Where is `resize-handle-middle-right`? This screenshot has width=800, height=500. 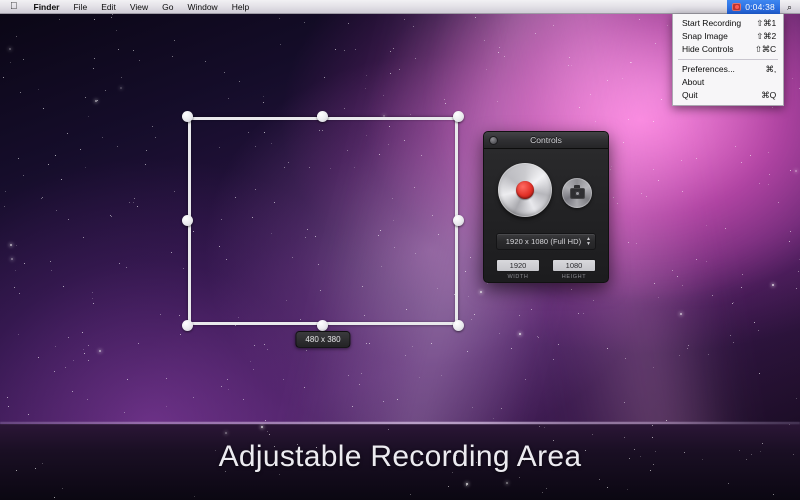 resize-handle-middle-right is located at coordinates (458, 220).